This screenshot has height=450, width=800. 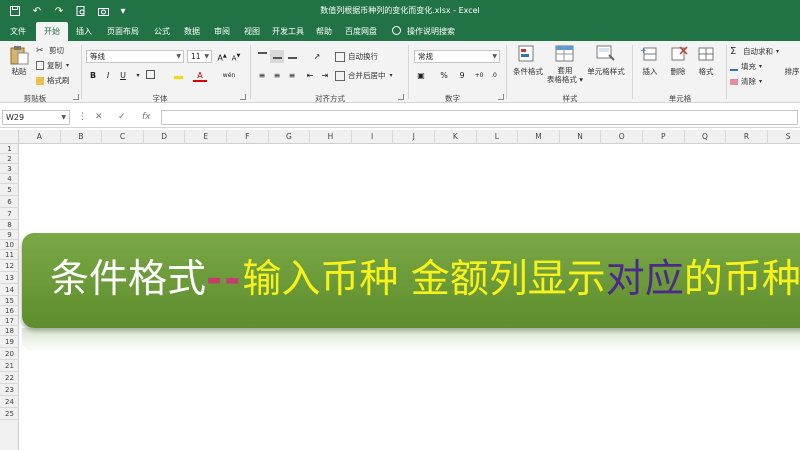 What do you see at coordinates (9, 402) in the screenshot?
I see `row-header: 24` at bounding box center [9, 402].